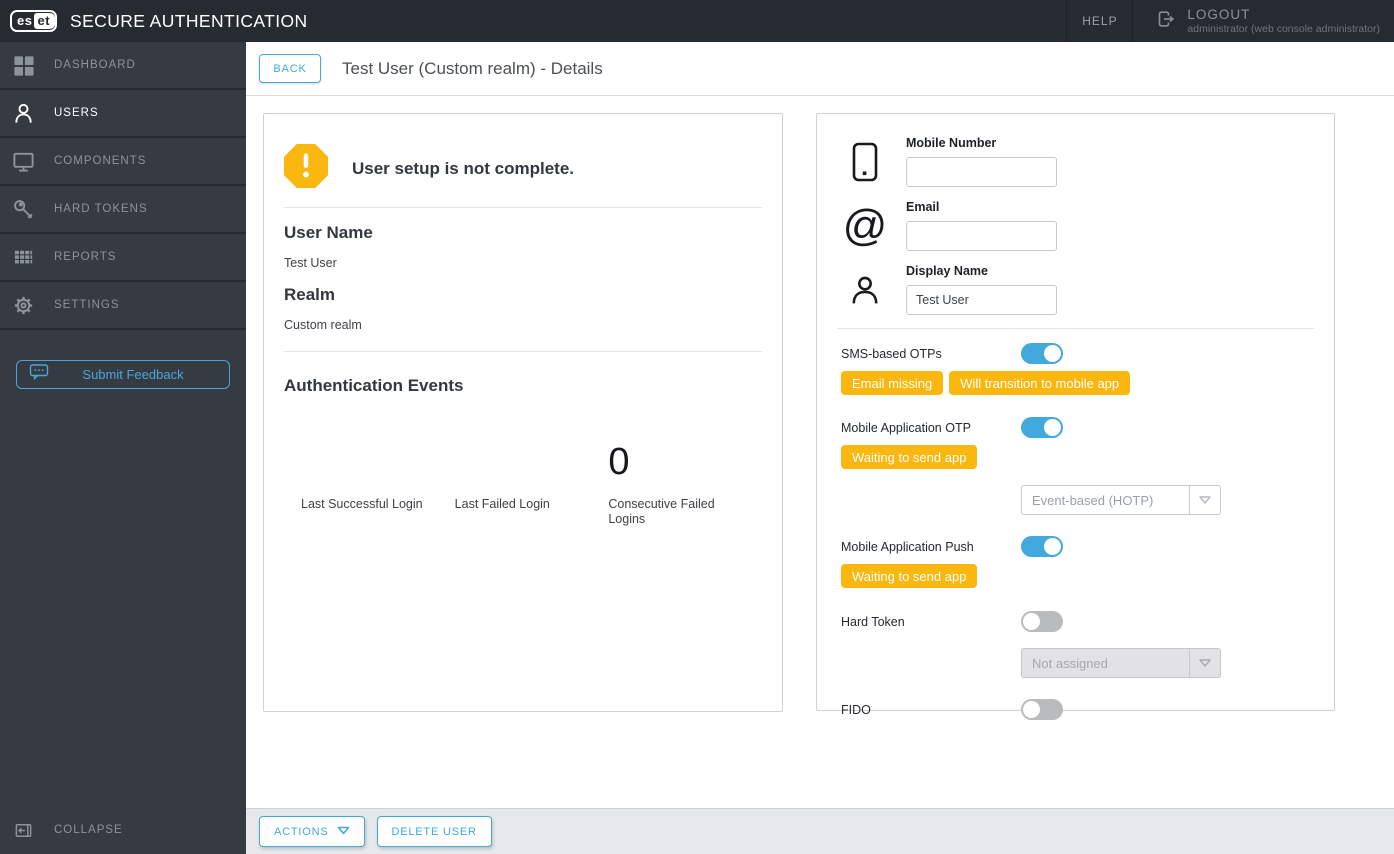 The image size is (1394, 854). Describe the element at coordinates (907, 546) in the screenshot. I see `mobile-push-label: Mobile Application Push` at that location.